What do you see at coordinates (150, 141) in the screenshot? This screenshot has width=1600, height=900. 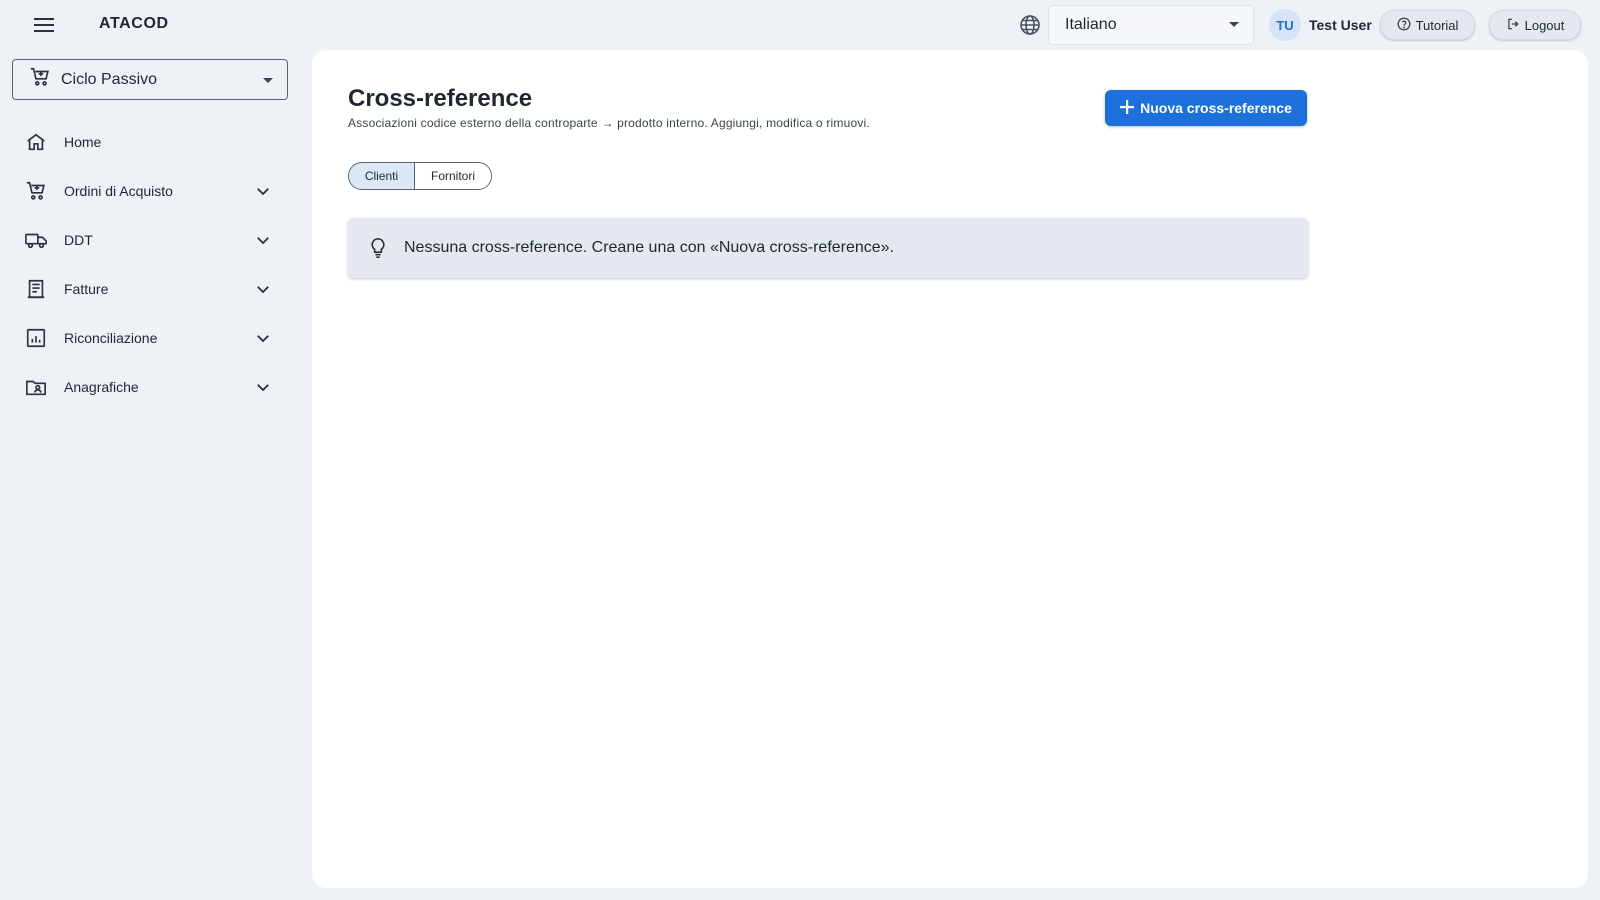 I see `sidebar-item-home: Home` at bounding box center [150, 141].